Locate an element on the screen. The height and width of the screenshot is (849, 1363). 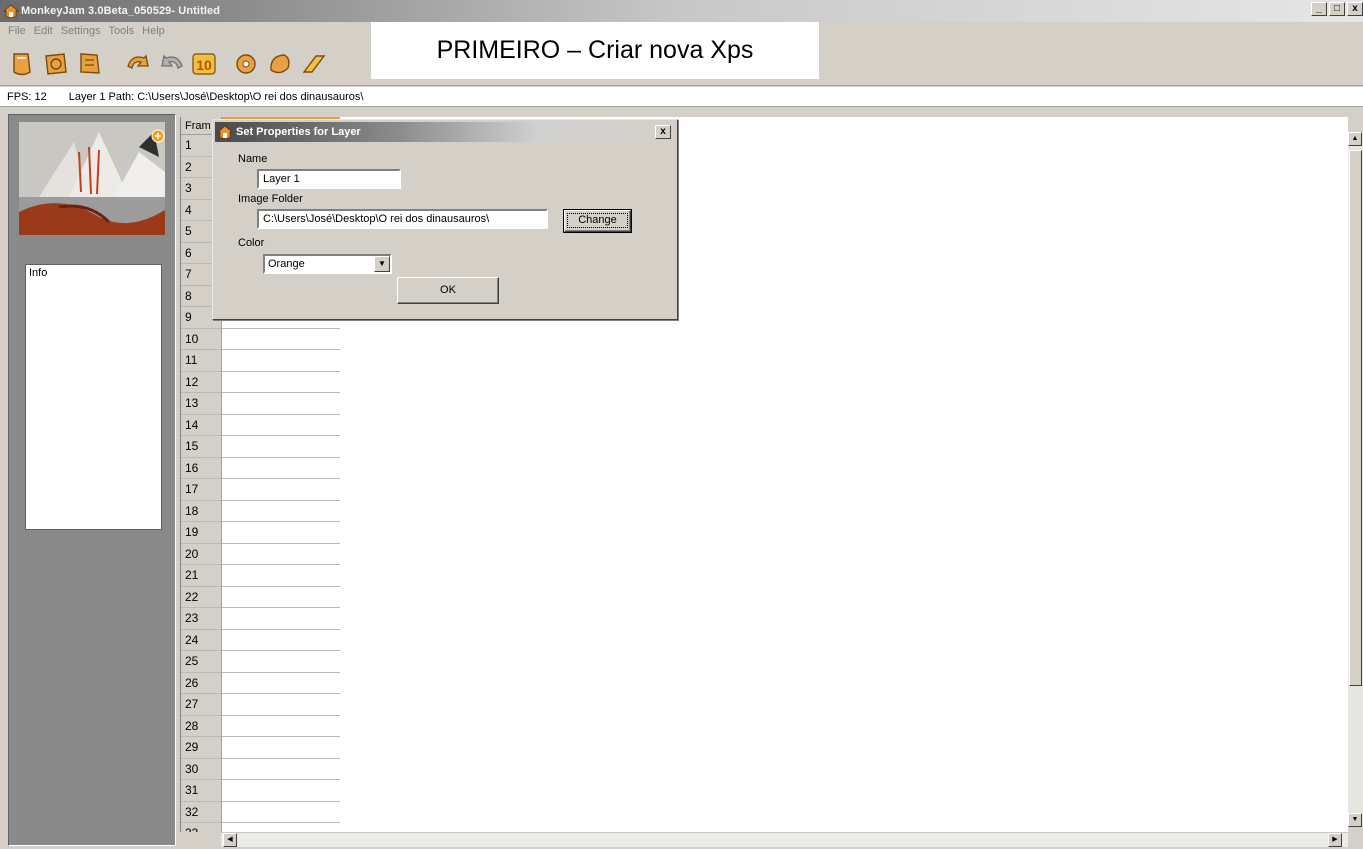
scroll-right-arrow-icon: ▶ is located at coordinates (1335, 840).